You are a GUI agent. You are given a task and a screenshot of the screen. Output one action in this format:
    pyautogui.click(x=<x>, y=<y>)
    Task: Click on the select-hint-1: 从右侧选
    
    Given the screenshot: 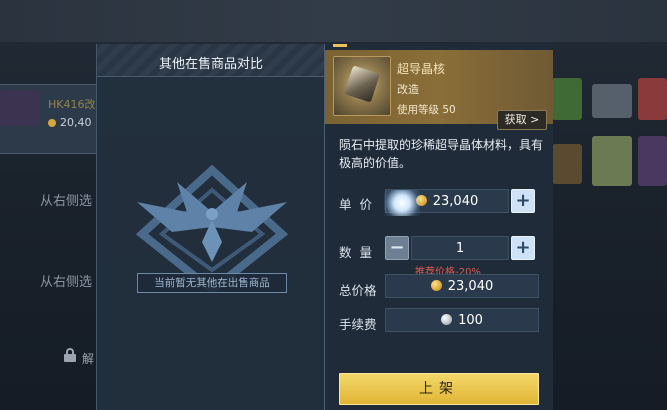 What is the action you would take?
    pyautogui.click(x=66, y=201)
    